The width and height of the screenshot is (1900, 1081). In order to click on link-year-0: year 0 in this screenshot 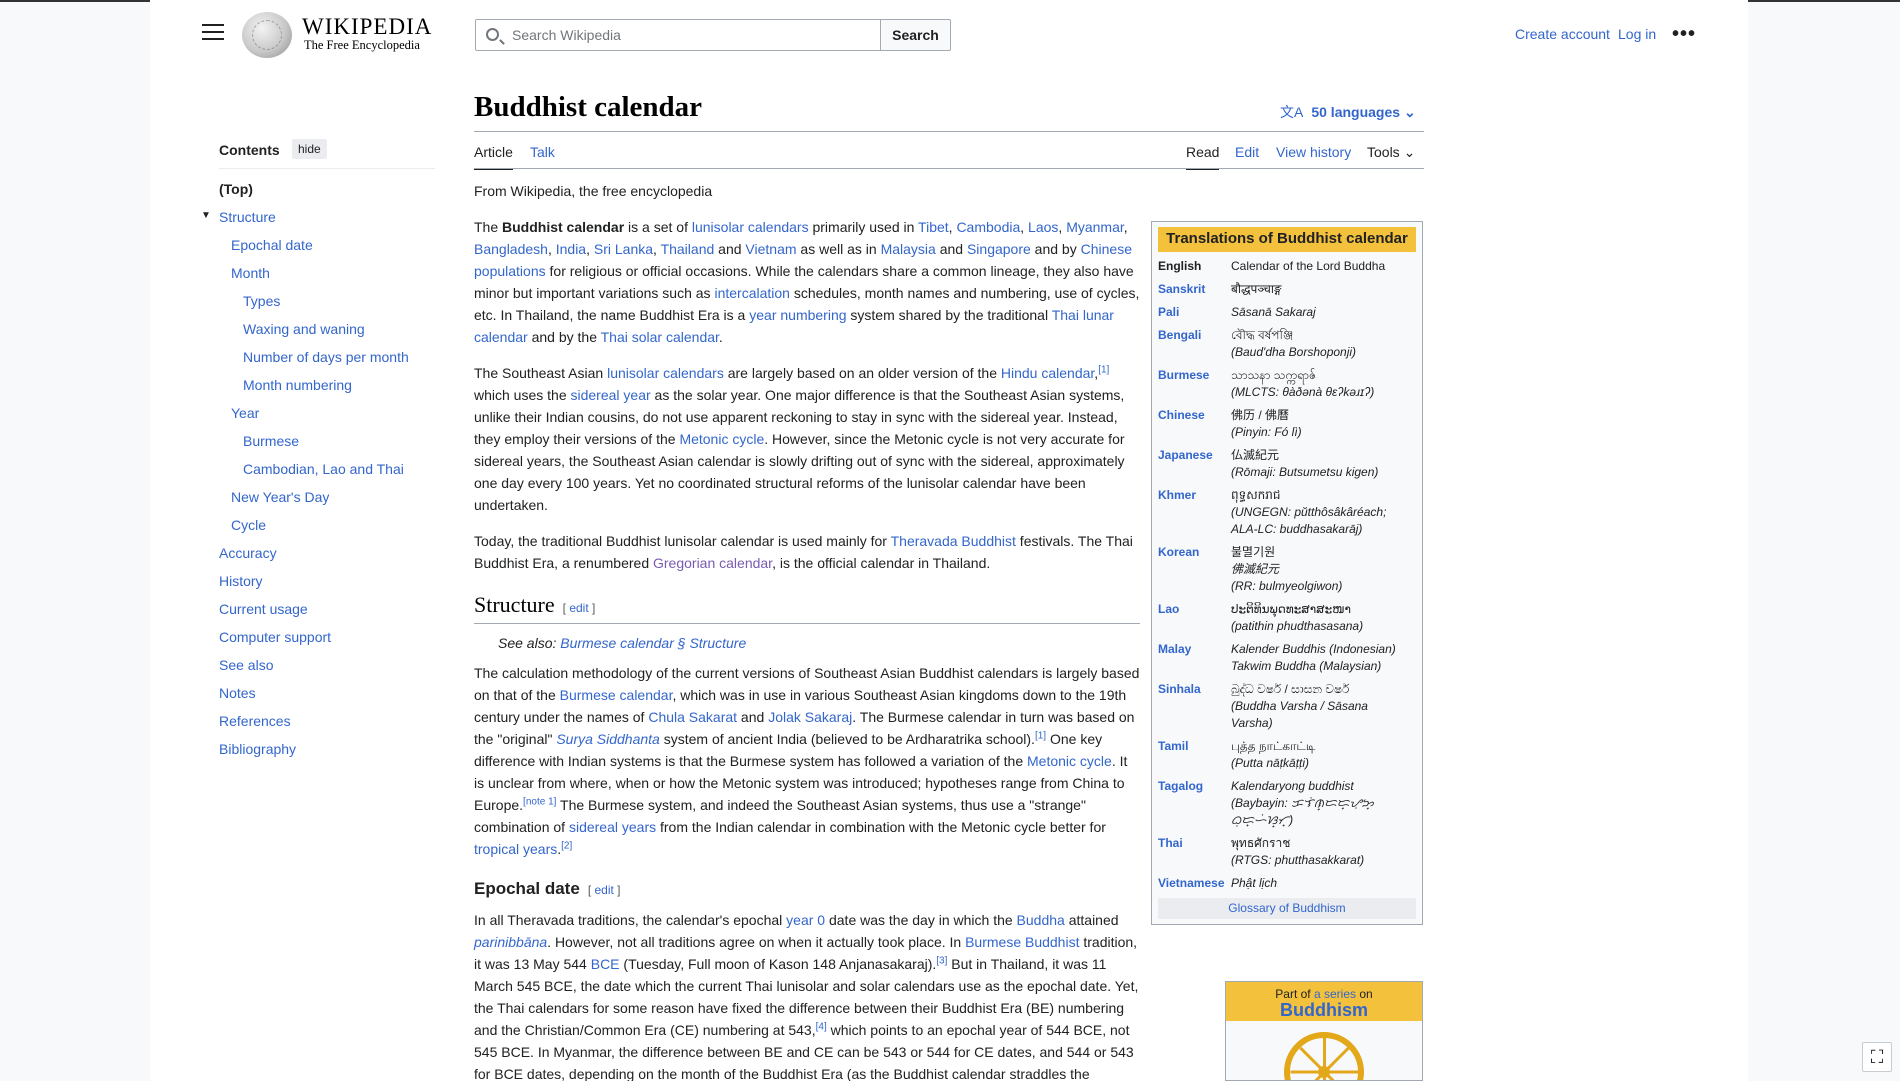, I will do `click(805, 920)`.